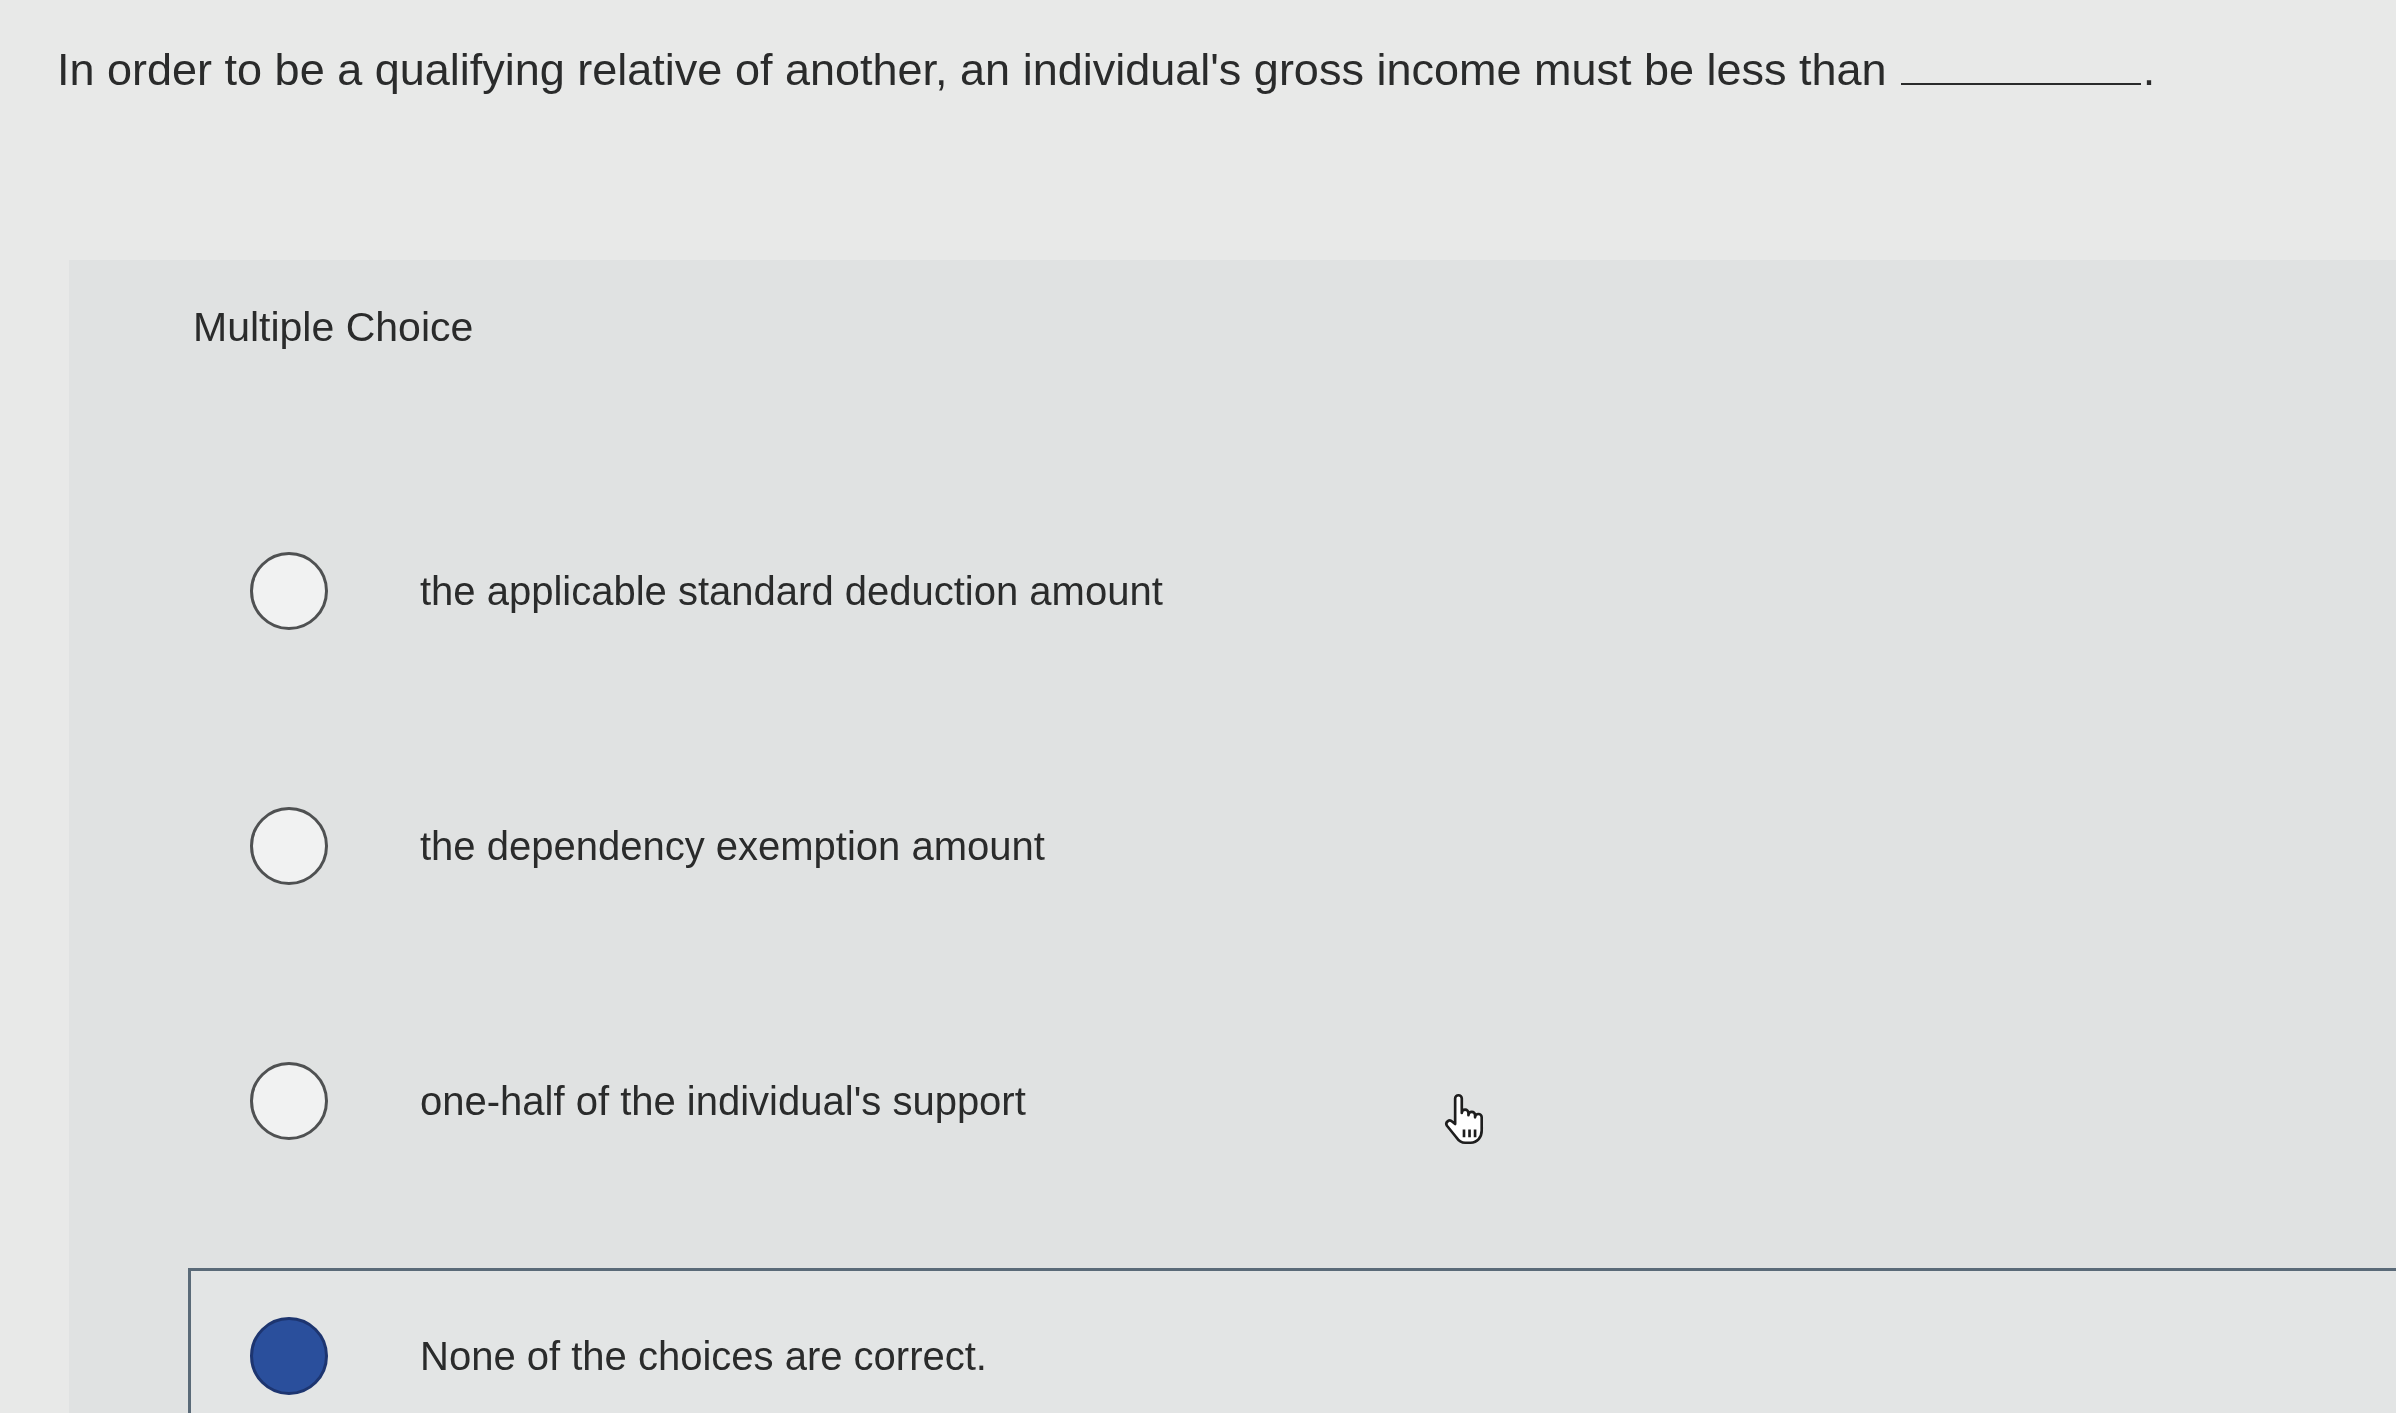 The width and height of the screenshot is (2396, 1413). Describe the element at coordinates (1464, 1119) in the screenshot. I see `hand-pointer-icon` at that location.